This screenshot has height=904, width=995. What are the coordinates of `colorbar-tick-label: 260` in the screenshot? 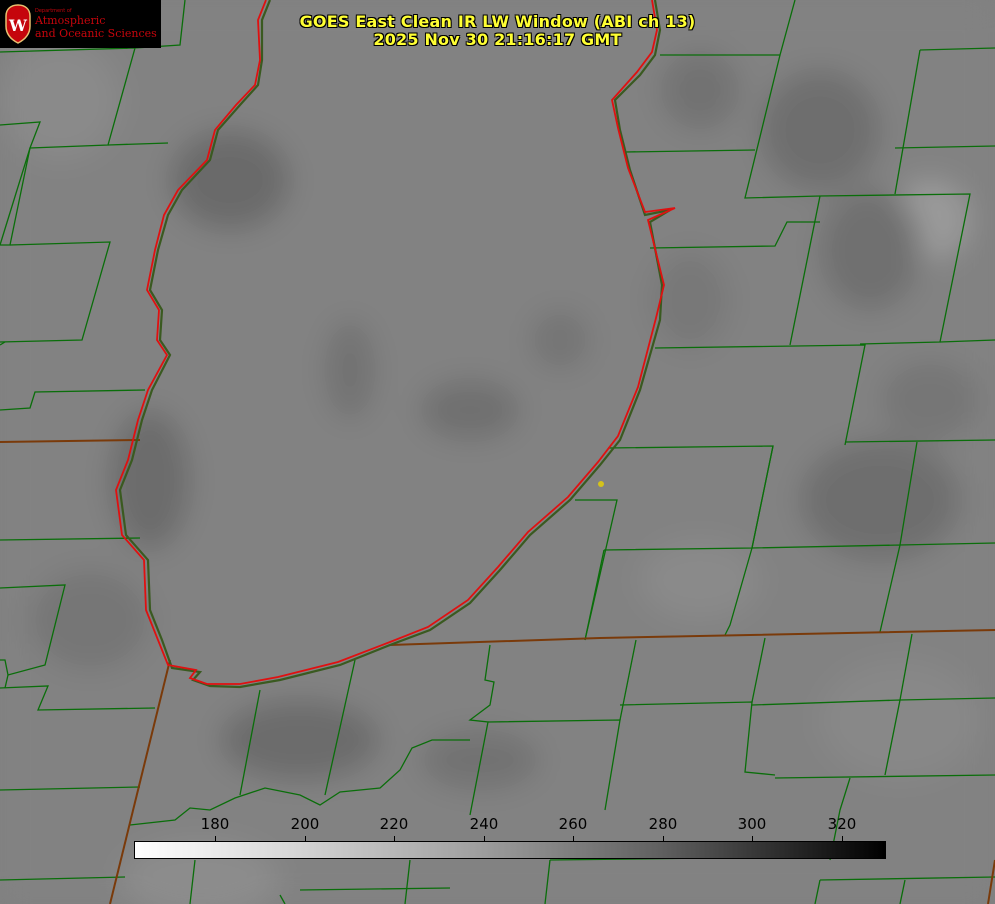 It's located at (573, 824).